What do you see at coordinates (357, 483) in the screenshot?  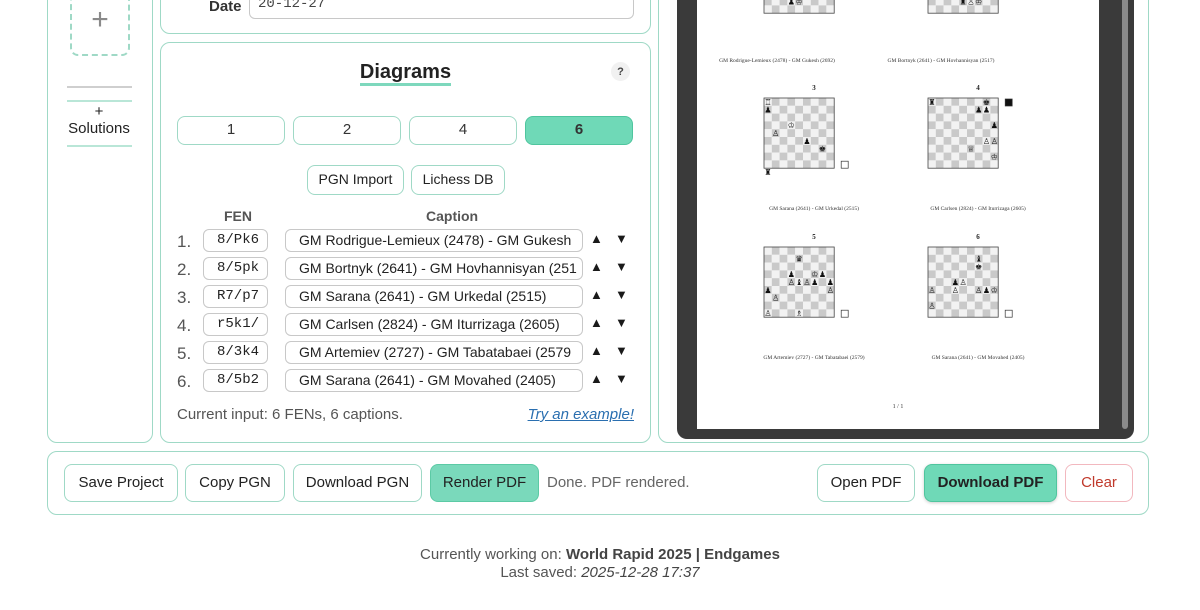 I see `download-pgn-button: Download PGN` at bounding box center [357, 483].